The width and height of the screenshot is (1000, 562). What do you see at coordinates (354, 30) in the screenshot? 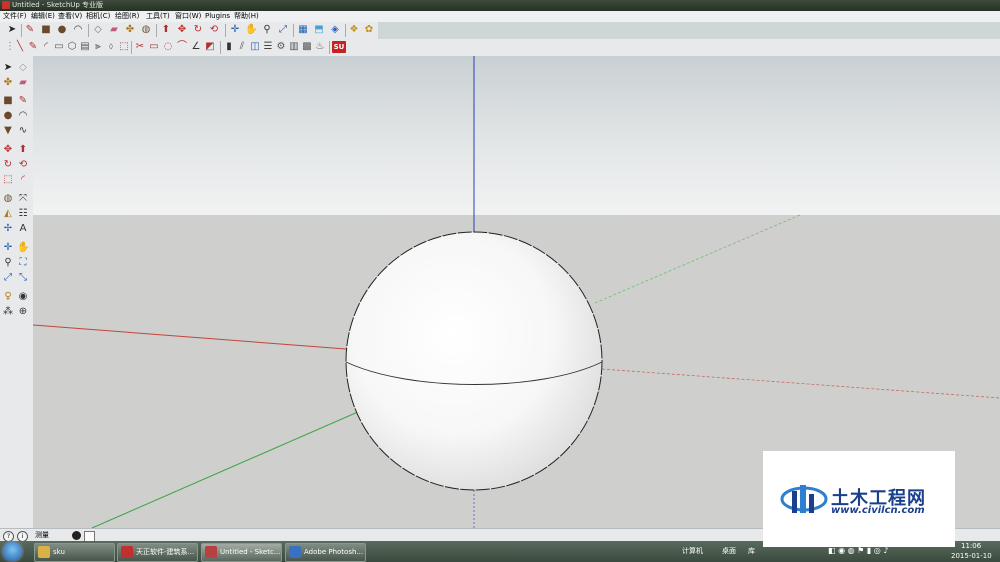
I see `components-icon: ❖` at bounding box center [354, 30].